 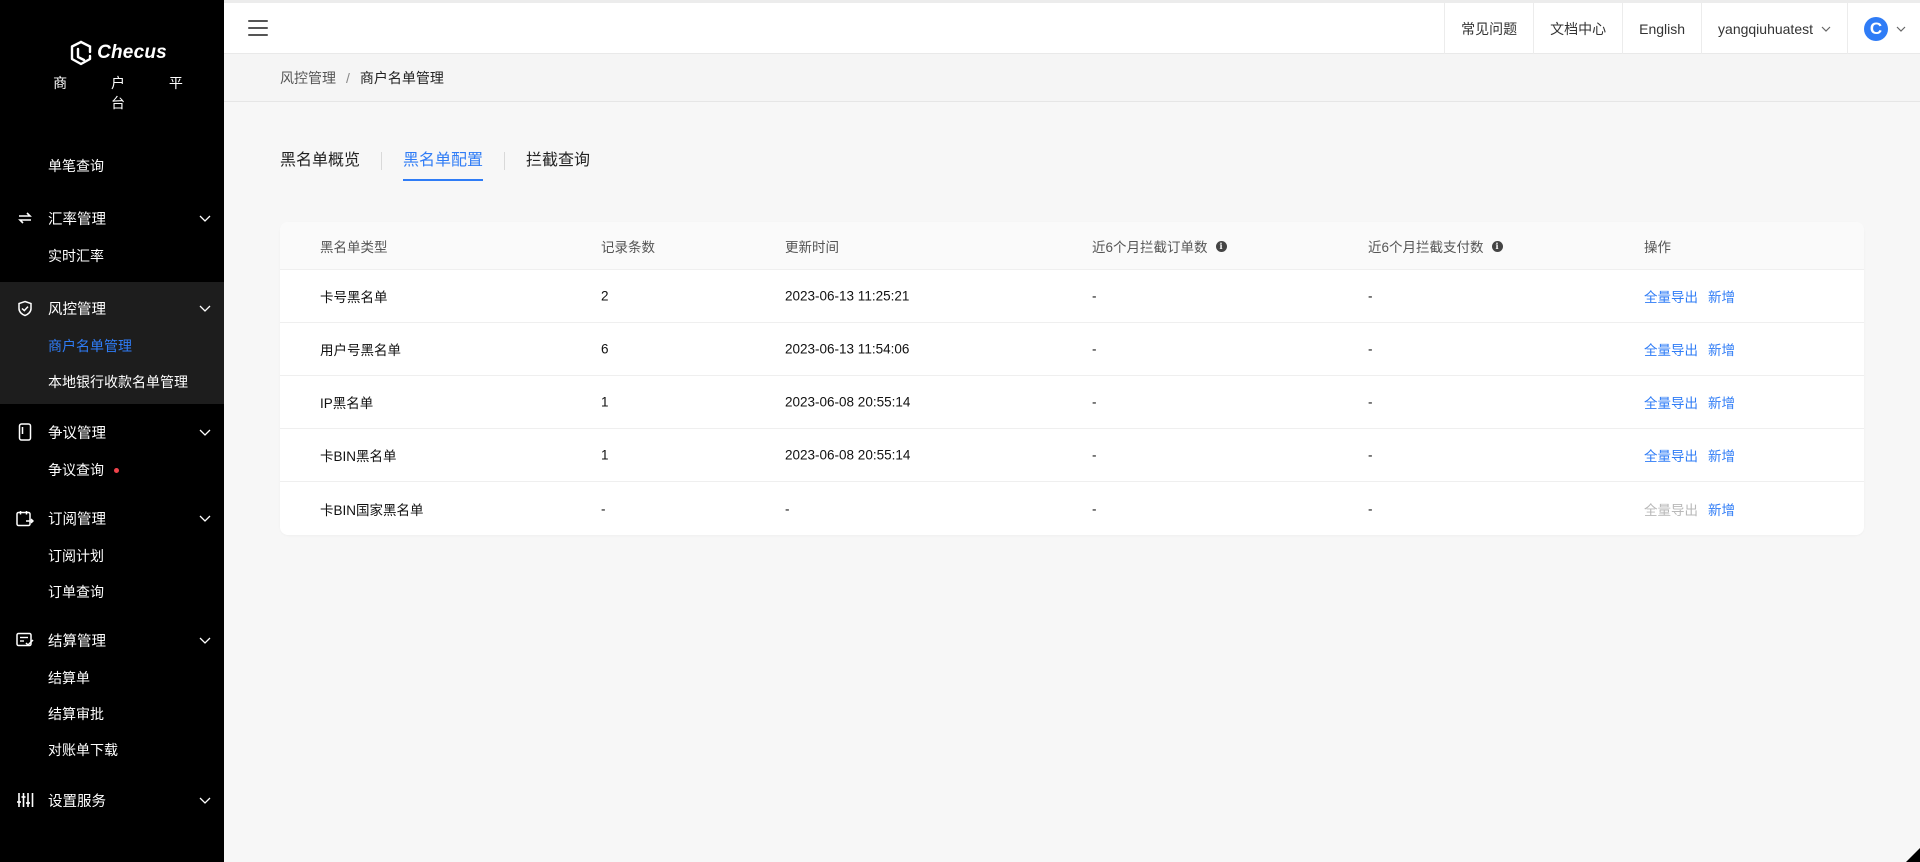 What do you see at coordinates (112, 256) in the screenshot?
I see `sidebar-item-realtime-rate: 实时汇率` at bounding box center [112, 256].